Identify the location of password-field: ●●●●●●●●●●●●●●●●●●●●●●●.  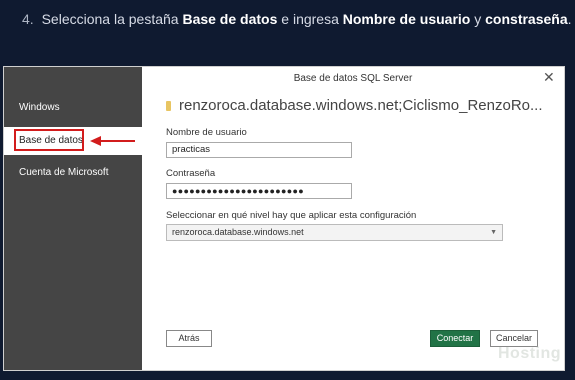
(259, 191).